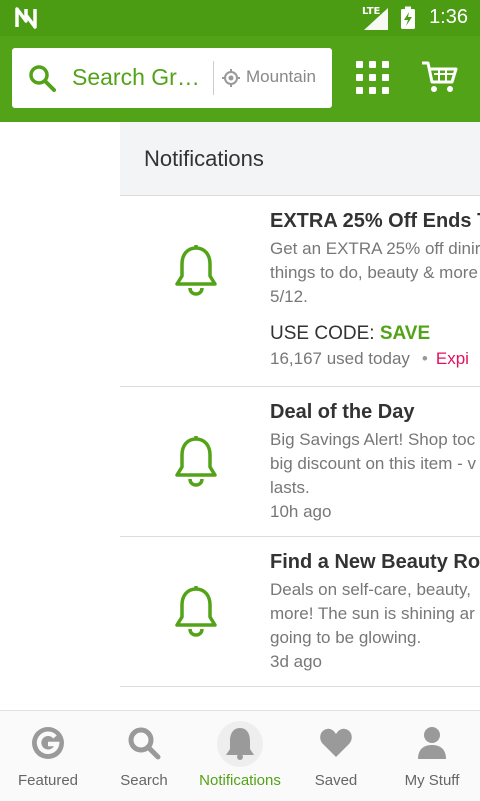  Describe the element at coordinates (48, 743) in the screenshot. I see `featured-g-icon` at that location.